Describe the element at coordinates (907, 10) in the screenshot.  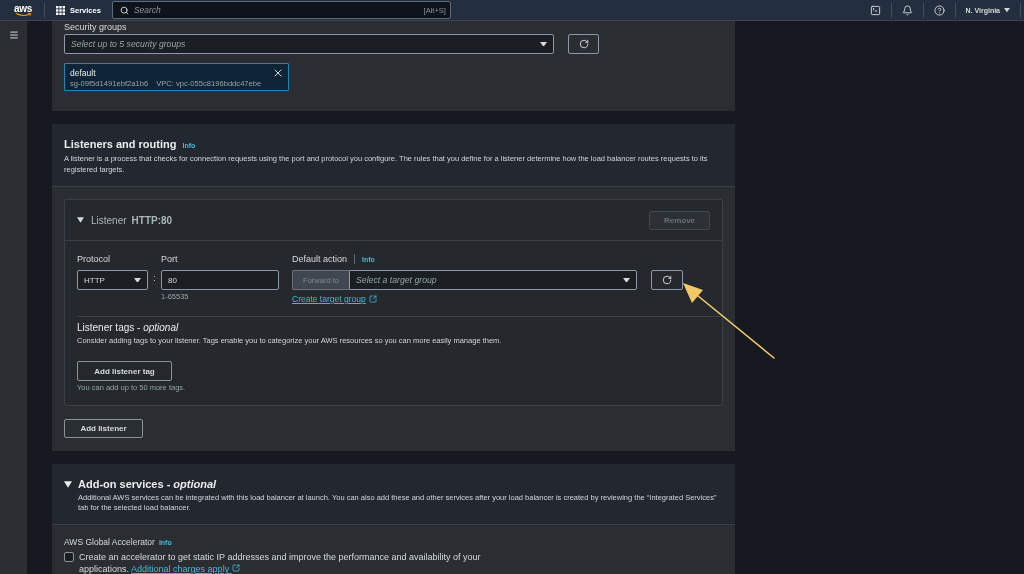
I see `bell-icon` at that location.